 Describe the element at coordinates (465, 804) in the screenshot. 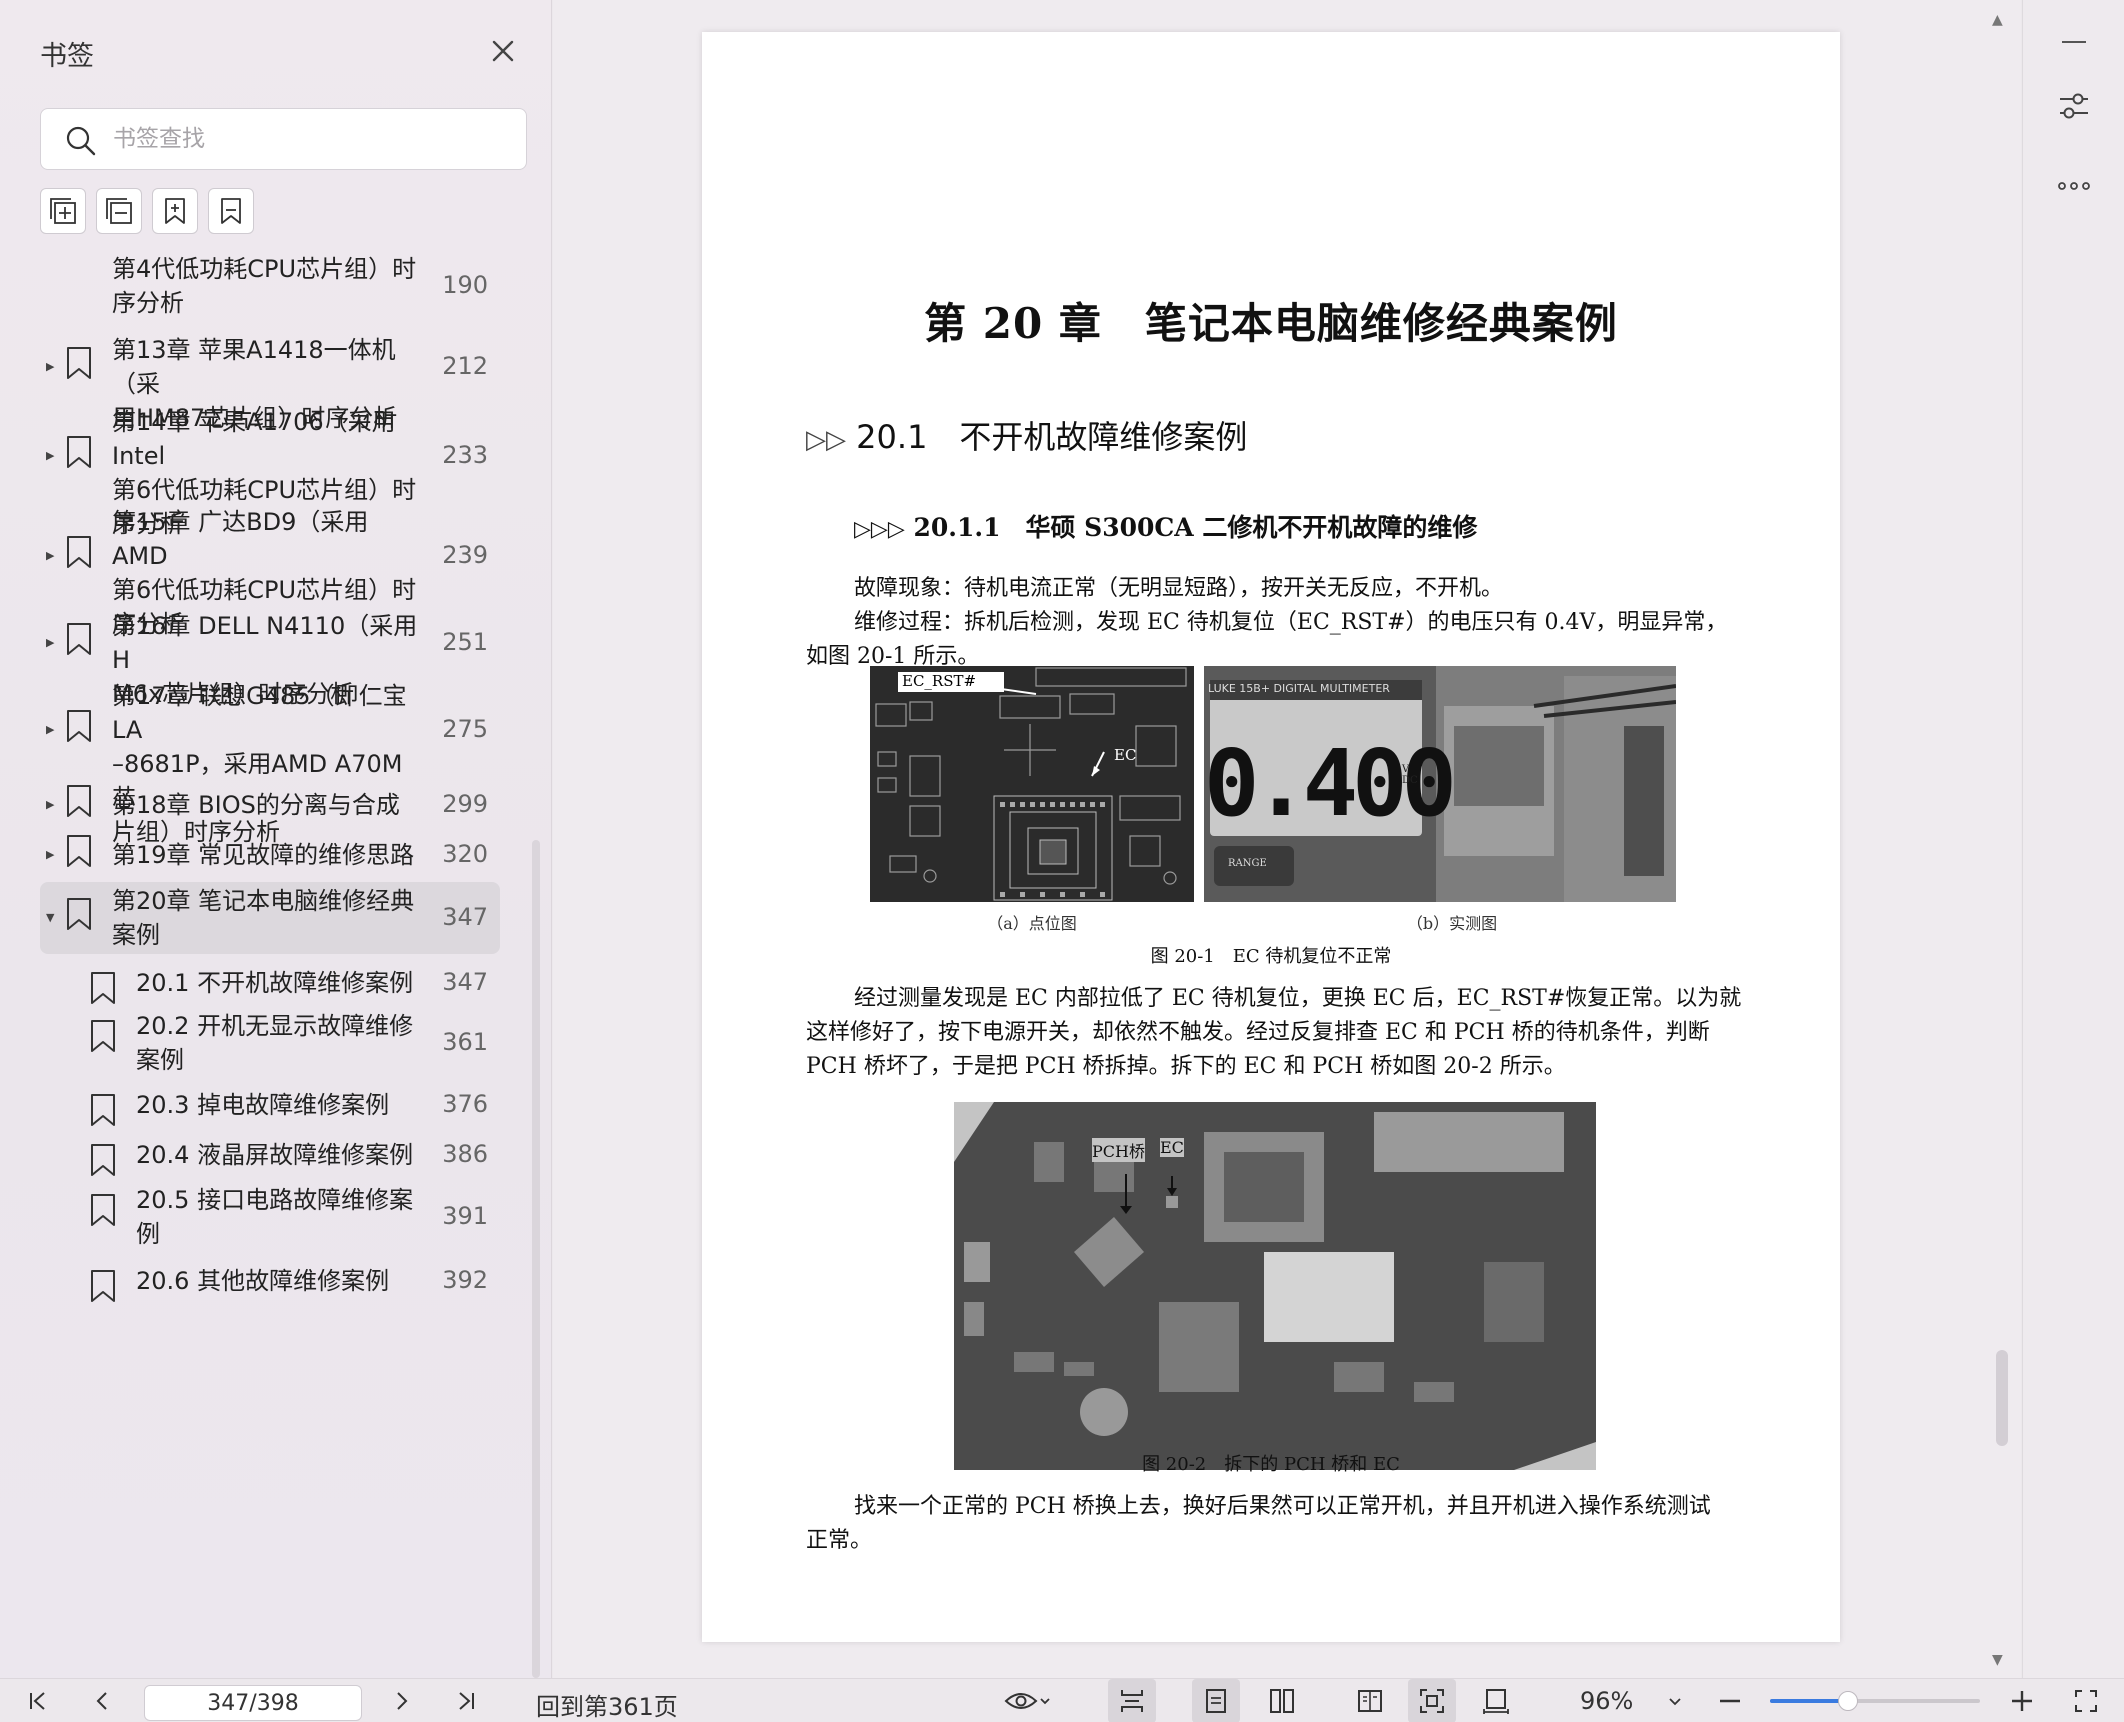

I see `bookmark-page-number: 299` at that location.